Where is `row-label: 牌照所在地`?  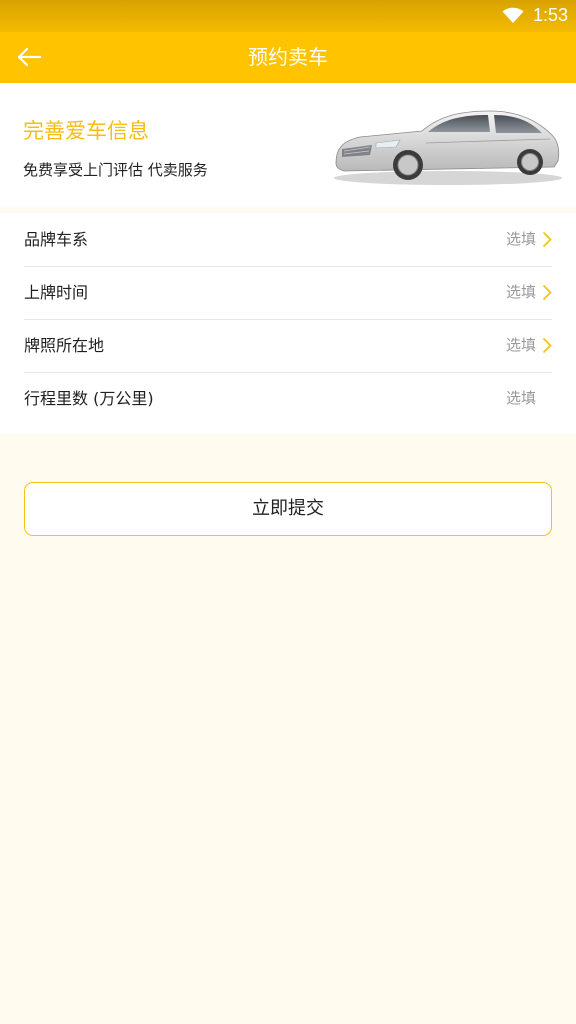
row-label: 牌照所在地 is located at coordinates (64, 345).